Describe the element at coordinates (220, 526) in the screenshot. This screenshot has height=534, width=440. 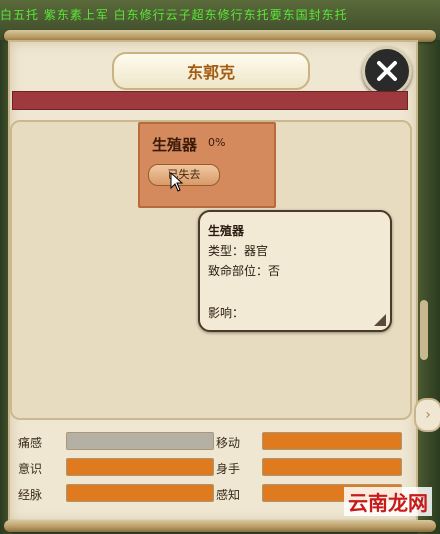
I see `scroll-rod-bottom` at that location.